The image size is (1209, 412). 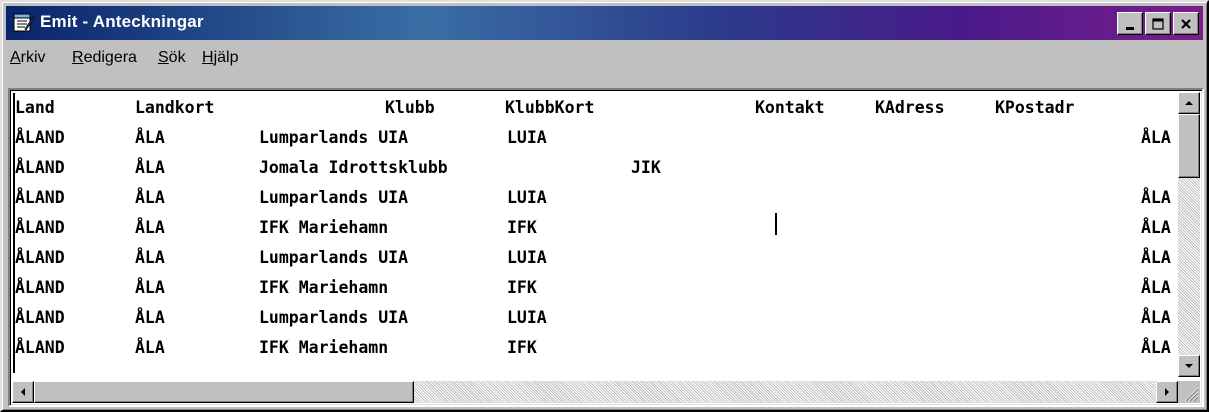 I want to click on arrow-down-icon, so click(x=1189, y=366).